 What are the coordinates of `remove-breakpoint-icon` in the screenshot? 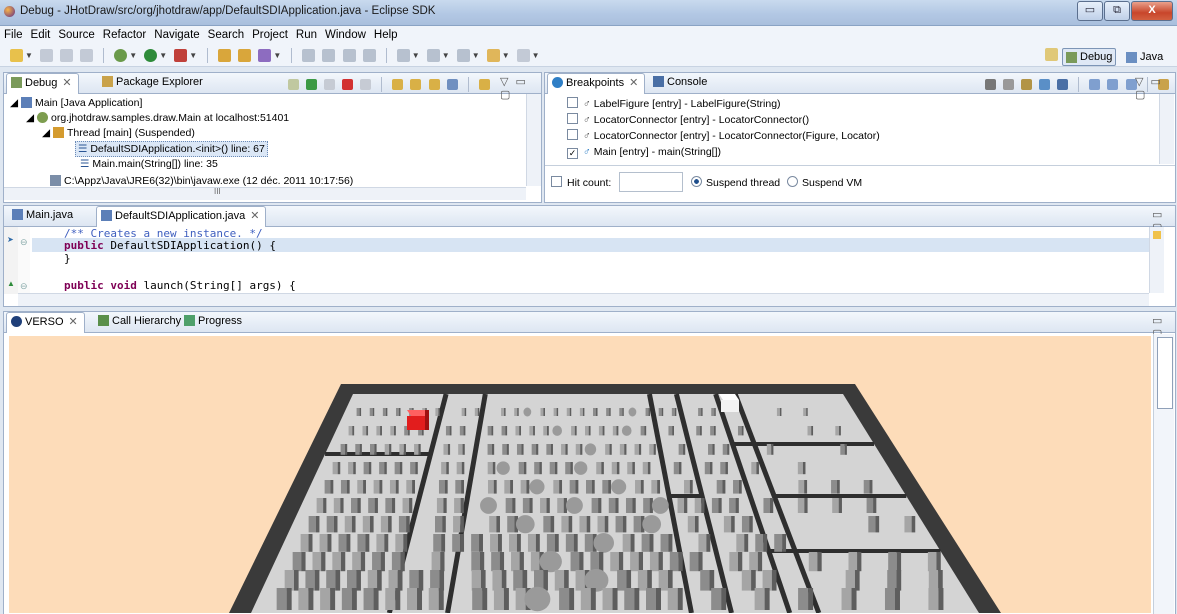 It's located at (990, 84).